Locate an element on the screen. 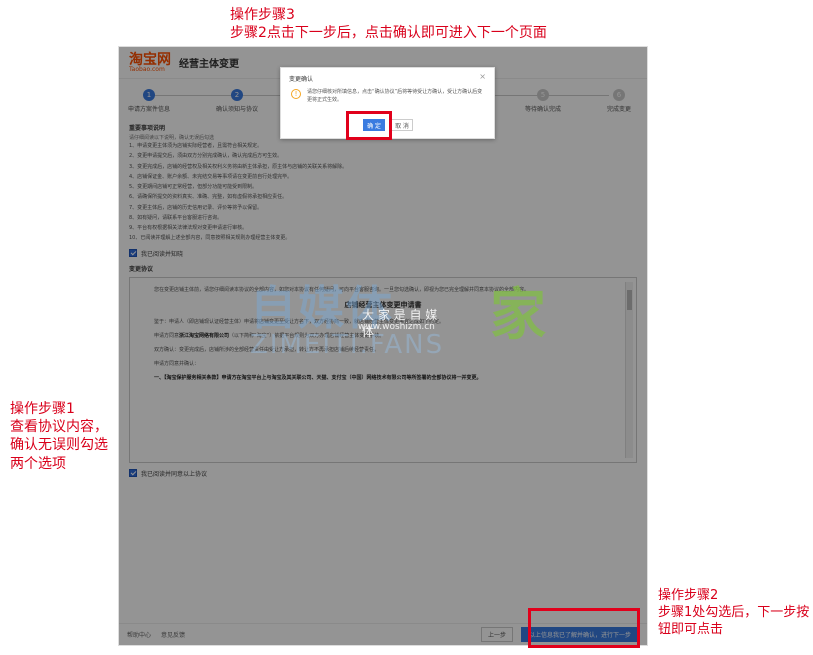 This screenshot has height=655, width=813. annotation-step2: 操作步骤2 步骤1处勾选后，下一步按钮即可点击 is located at coordinates (734, 613).